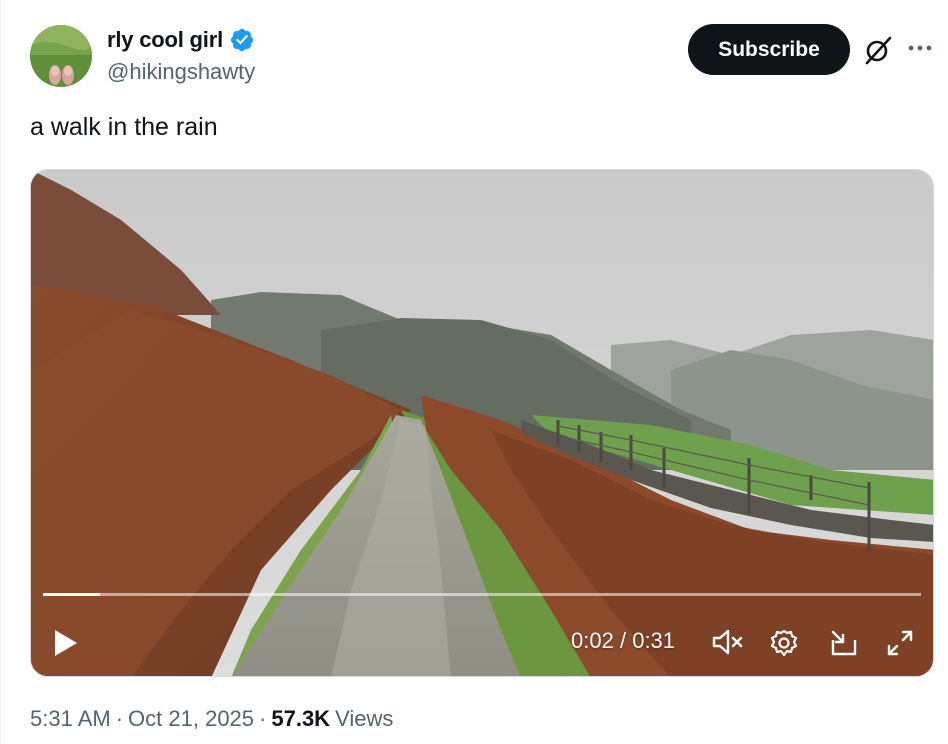 This screenshot has width=948, height=744. I want to click on video-current-time: 0:02, so click(592, 640).